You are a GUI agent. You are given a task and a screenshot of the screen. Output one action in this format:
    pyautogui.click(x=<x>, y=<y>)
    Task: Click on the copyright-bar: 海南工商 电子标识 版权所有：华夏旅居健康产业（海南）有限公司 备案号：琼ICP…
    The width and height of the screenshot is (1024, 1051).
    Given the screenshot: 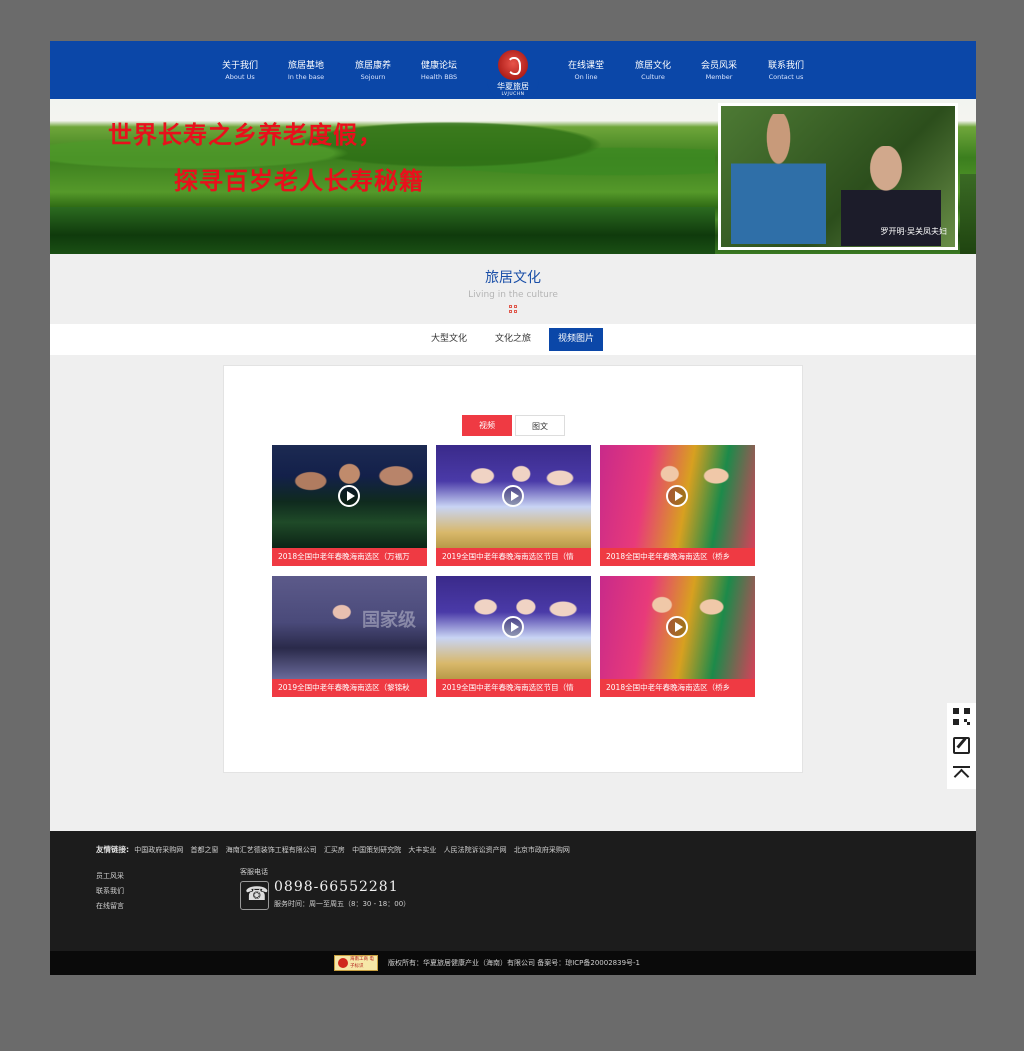 What is the action you would take?
    pyautogui.click(x=513, y=963)
    